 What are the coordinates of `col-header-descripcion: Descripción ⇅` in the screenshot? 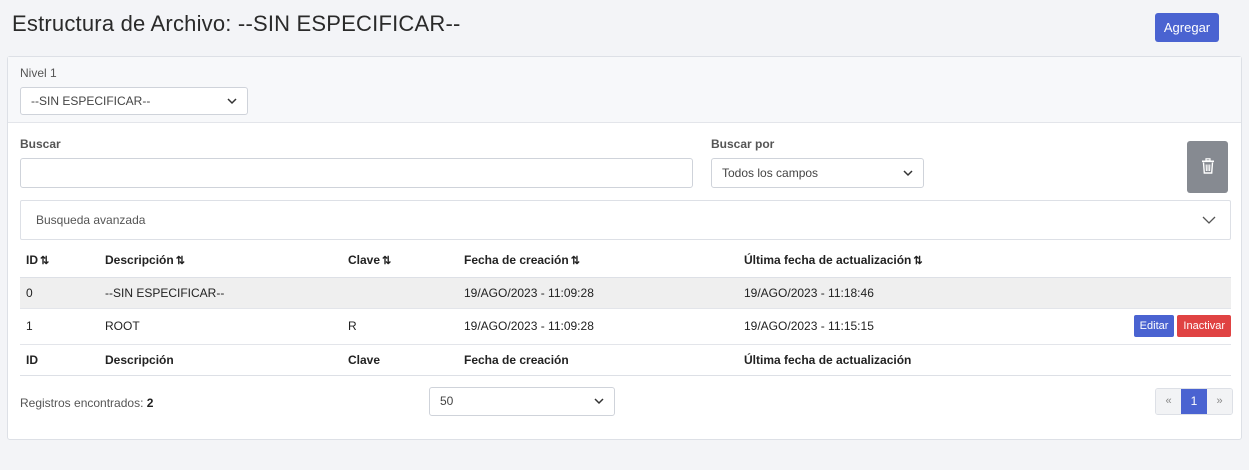 It's located at (220, 261).